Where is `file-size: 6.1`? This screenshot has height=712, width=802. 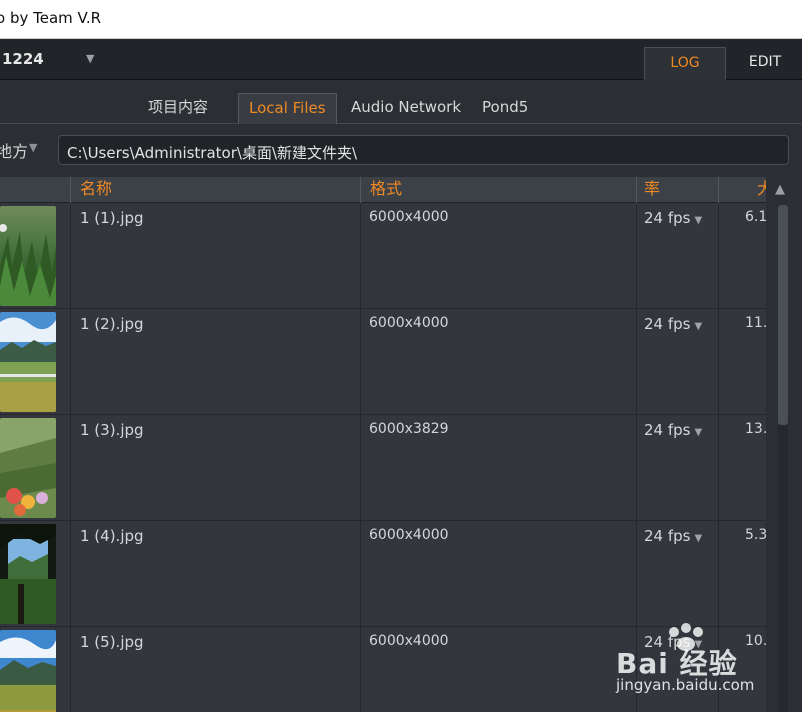
file-size: 6.1 is located at coordinates (742, 255).